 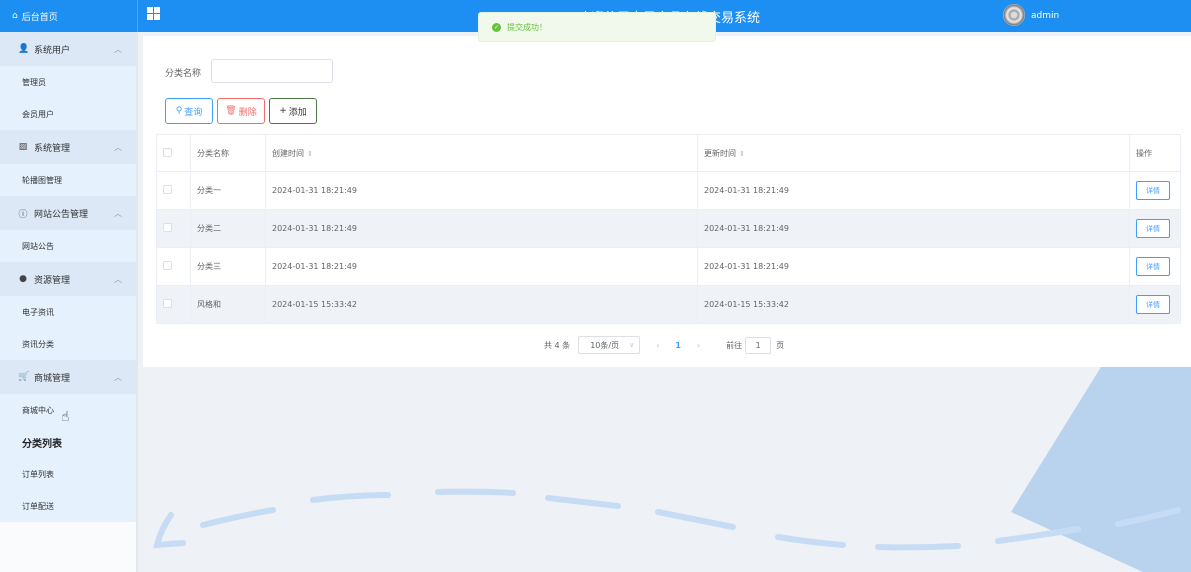 What do you see at coordinates (65, 417) in the screenshot?
I see `hand-cursor-icon: ☝` at bounding box center [65, 417].